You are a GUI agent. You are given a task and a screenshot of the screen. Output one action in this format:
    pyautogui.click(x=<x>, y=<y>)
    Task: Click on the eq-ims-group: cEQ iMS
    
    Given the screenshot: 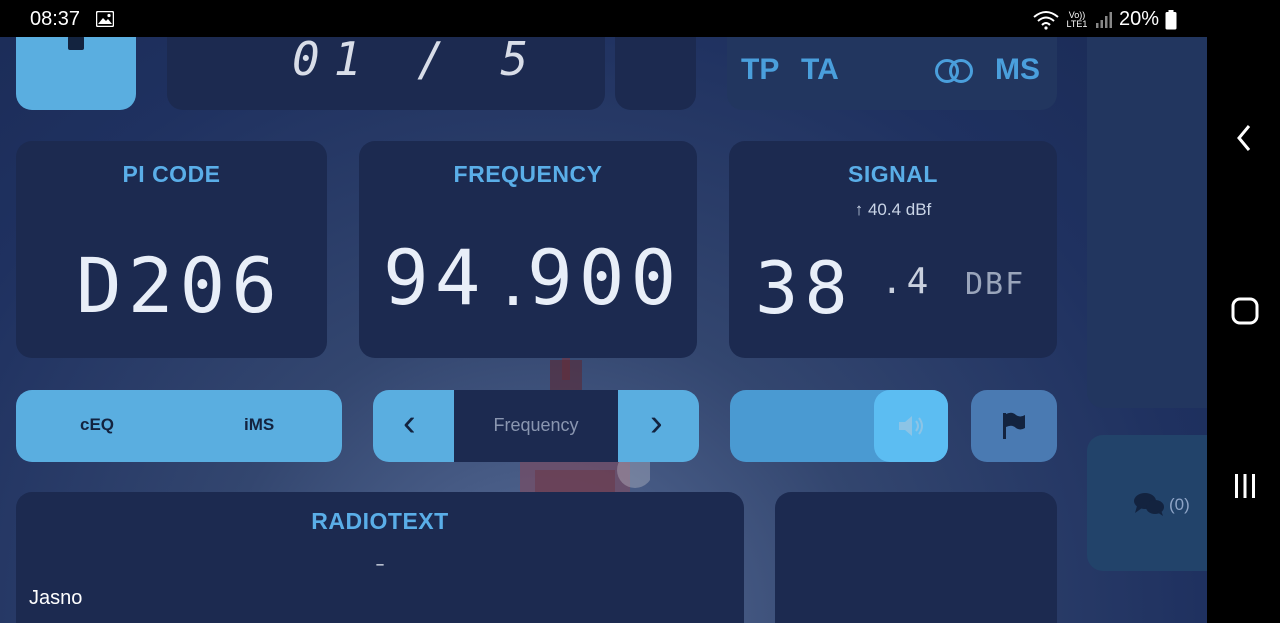 What is the action you would take?
    pyautogui.click(x=179, y=426)
    